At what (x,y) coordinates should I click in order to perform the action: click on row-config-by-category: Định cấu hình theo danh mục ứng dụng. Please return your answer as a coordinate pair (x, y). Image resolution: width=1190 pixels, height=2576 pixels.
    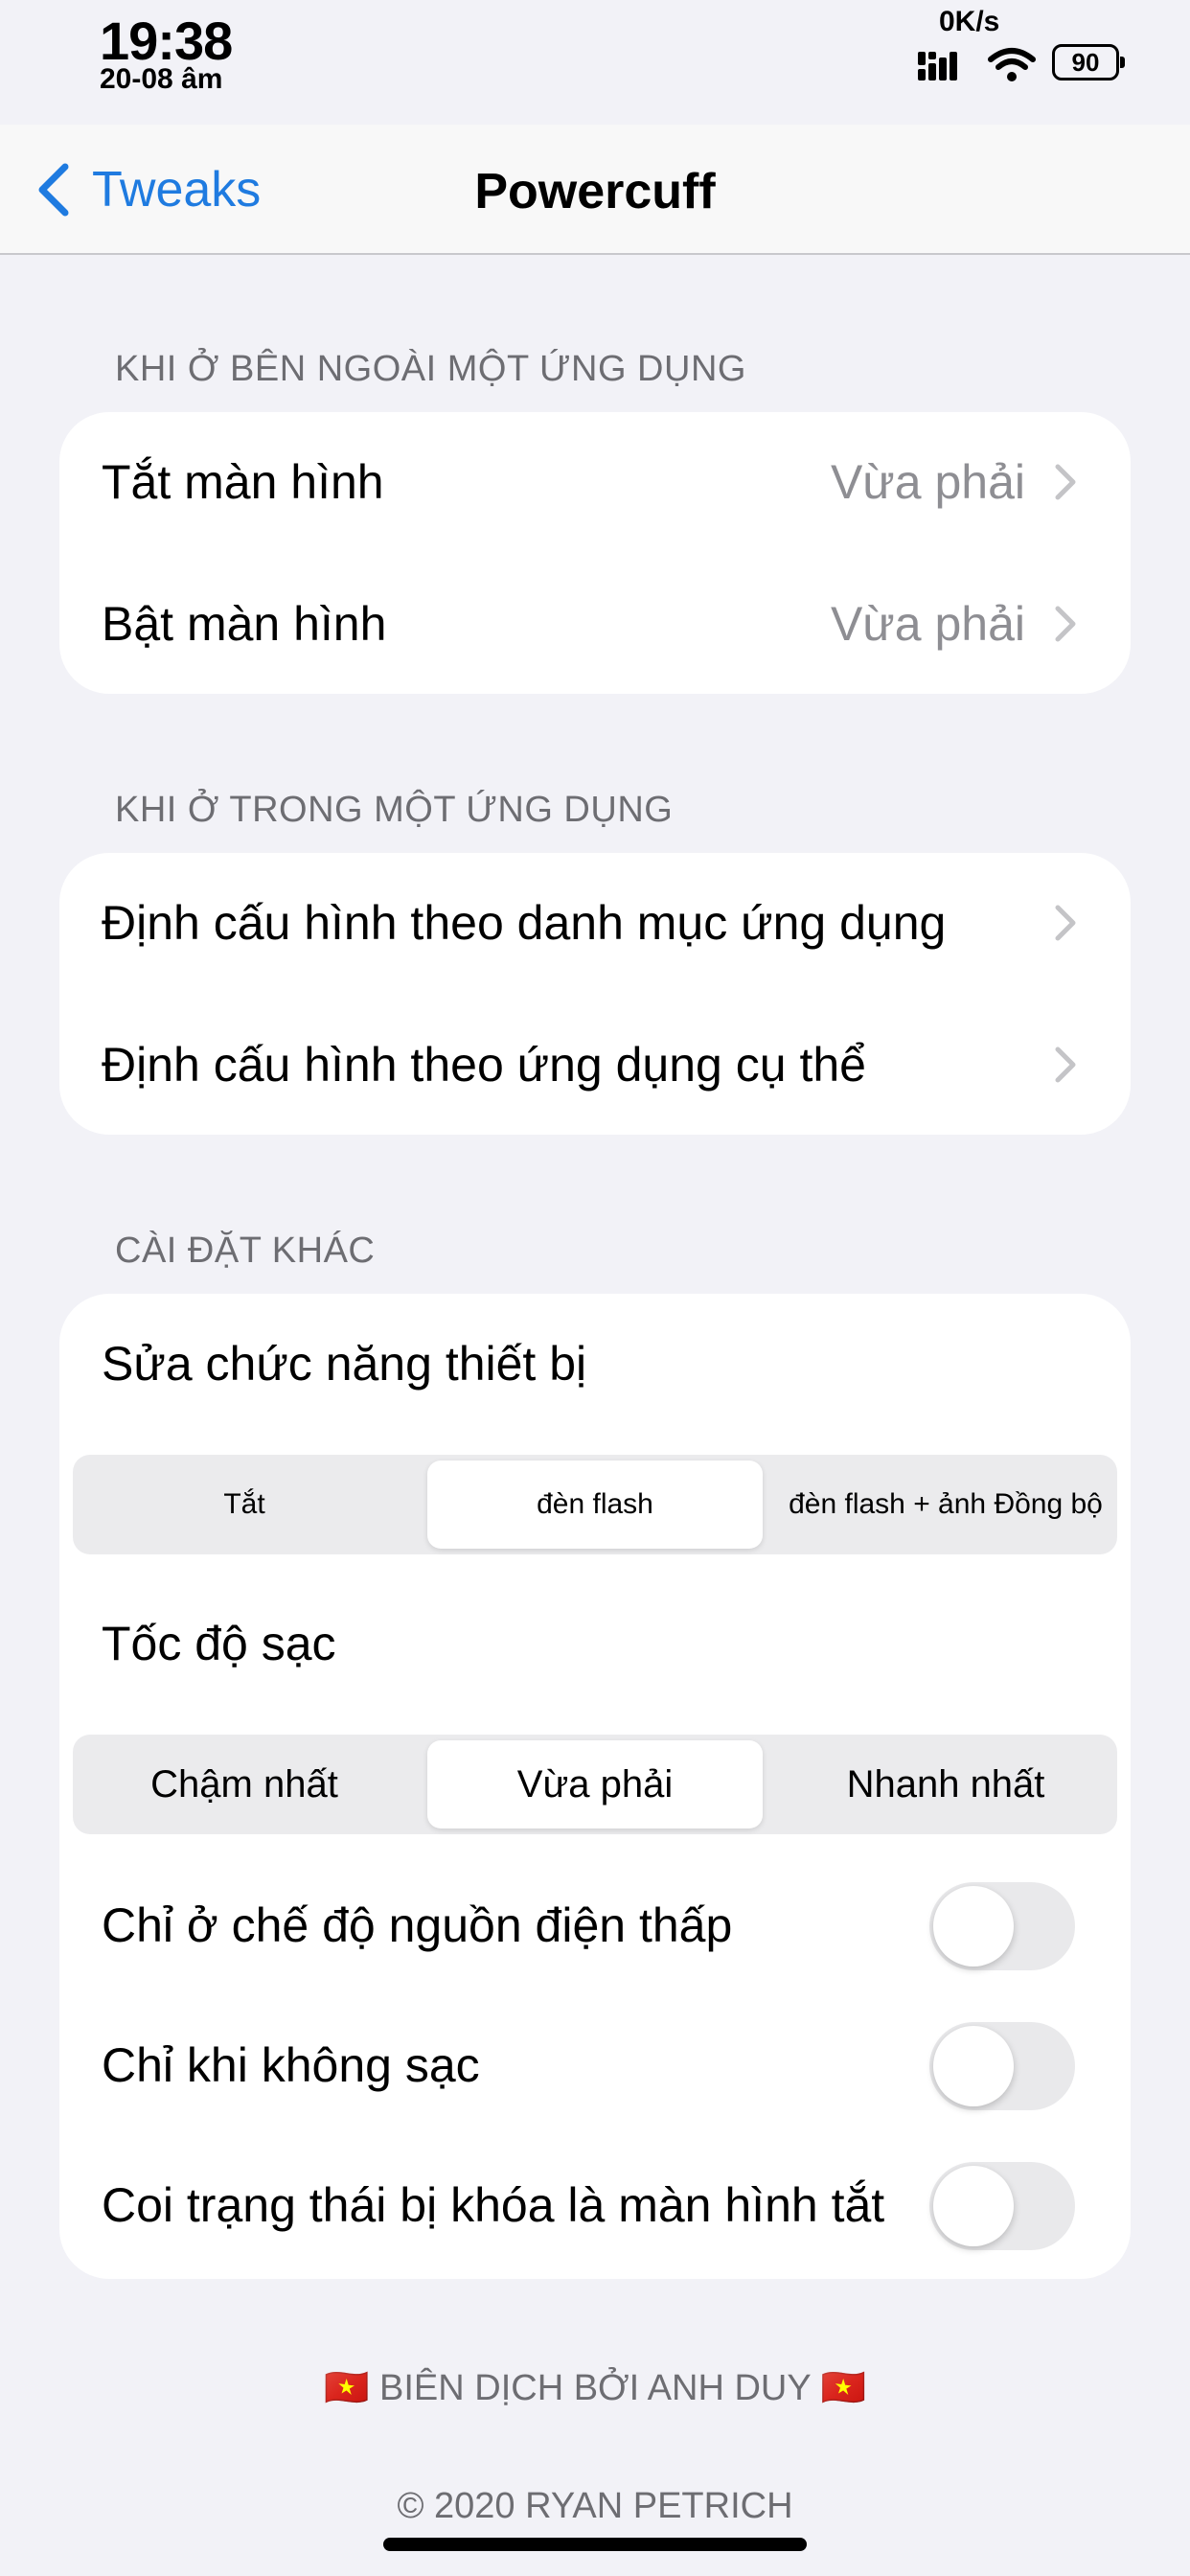
    Looking at the image, I should click on (595, 923).